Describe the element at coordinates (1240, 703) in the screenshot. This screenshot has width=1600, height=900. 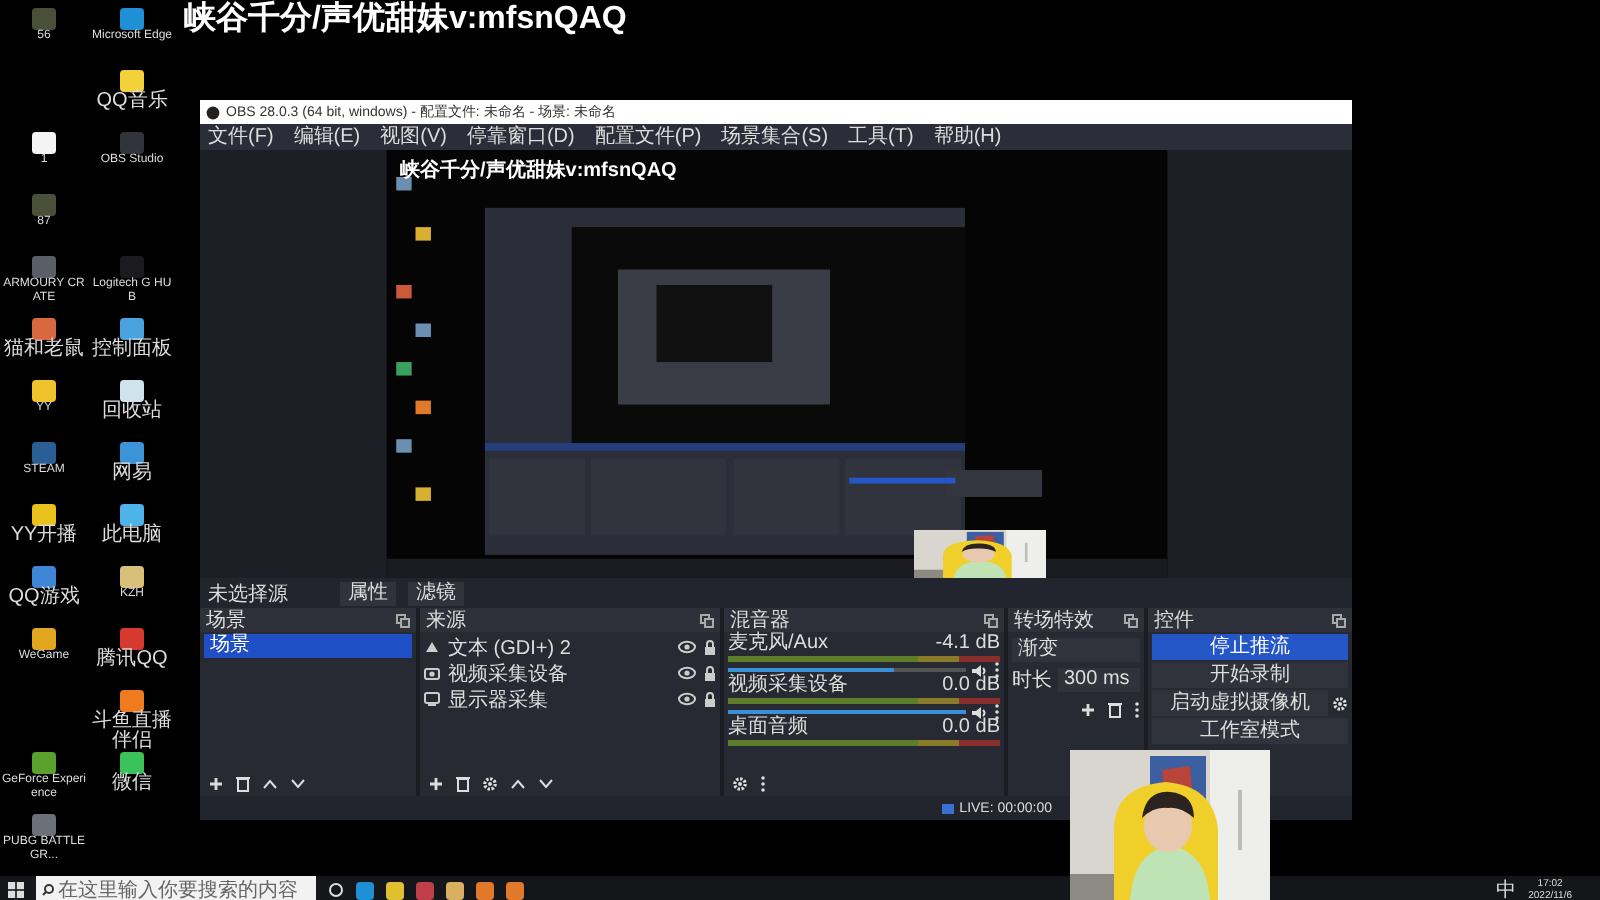
I see `control-button: 启动虚拟摄像机` at that location.